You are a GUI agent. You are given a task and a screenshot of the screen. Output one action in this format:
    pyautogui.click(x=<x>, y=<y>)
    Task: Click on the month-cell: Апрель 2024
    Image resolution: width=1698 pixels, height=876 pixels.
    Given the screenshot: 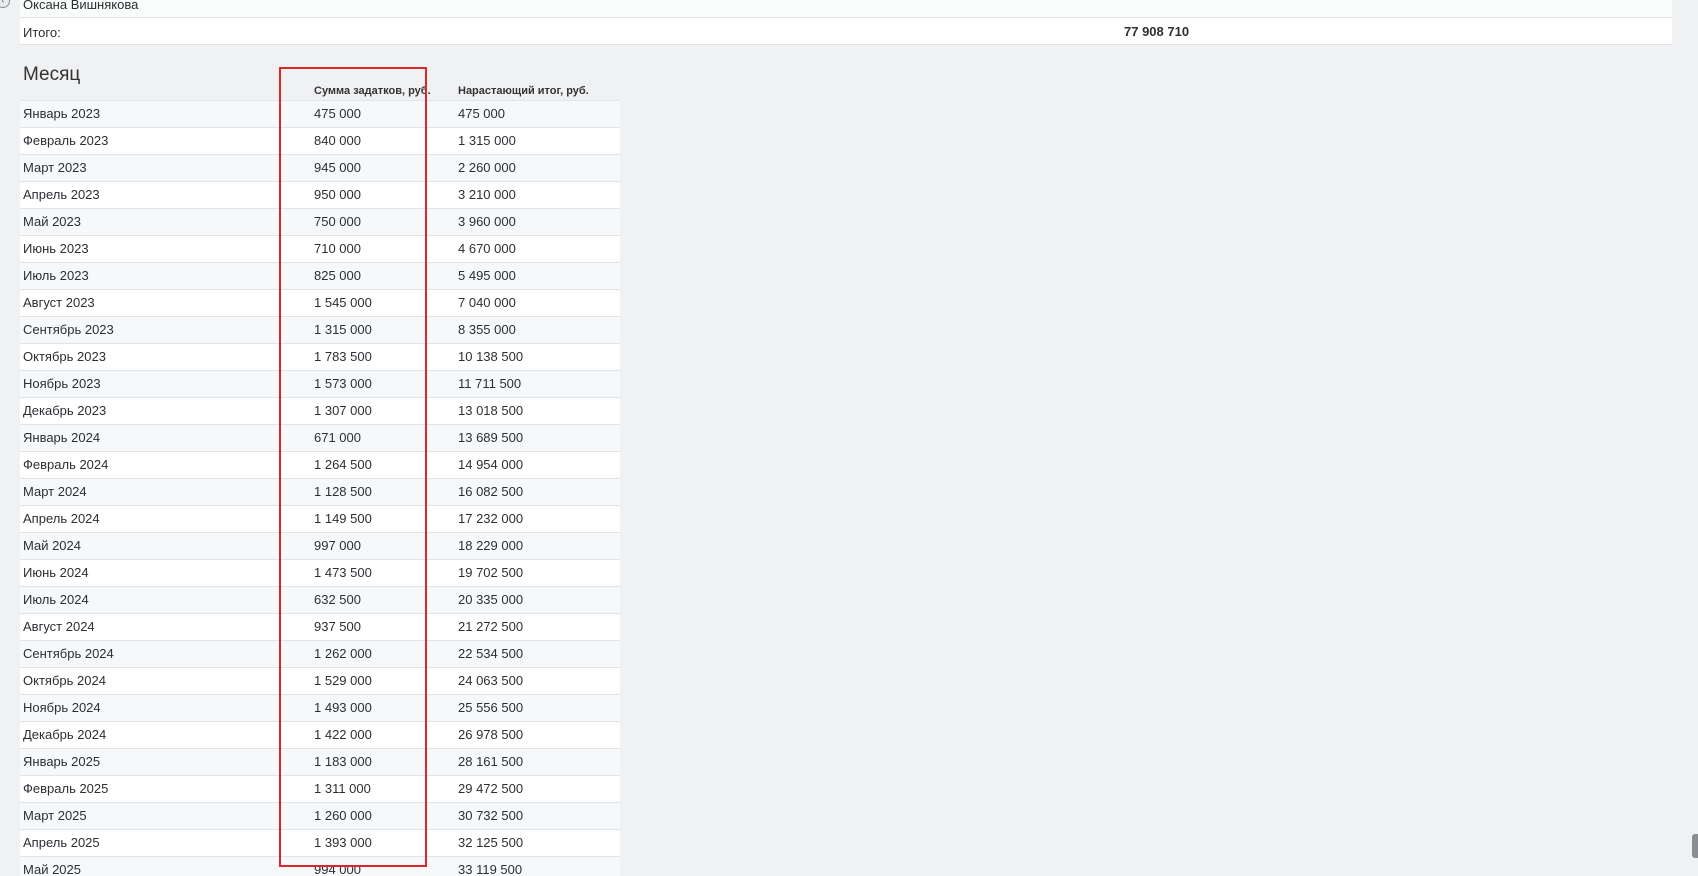 What is the action you would take?
    pyautogui.click(x=61, y=518)
    